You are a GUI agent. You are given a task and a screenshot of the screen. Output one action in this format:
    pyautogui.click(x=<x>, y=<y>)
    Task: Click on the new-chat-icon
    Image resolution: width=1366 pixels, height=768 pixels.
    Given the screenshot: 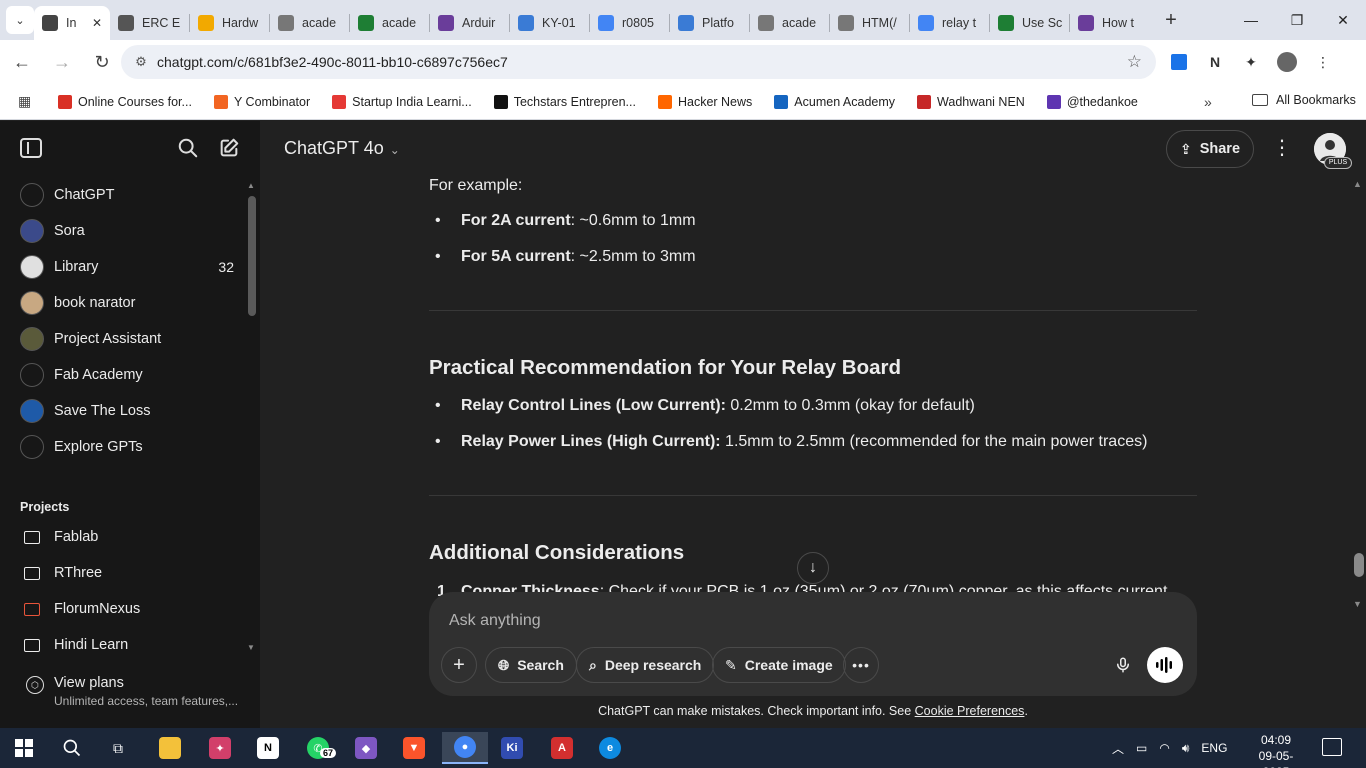 What is the action you would take?
    pyautogui.click(x=229, y=148)
    